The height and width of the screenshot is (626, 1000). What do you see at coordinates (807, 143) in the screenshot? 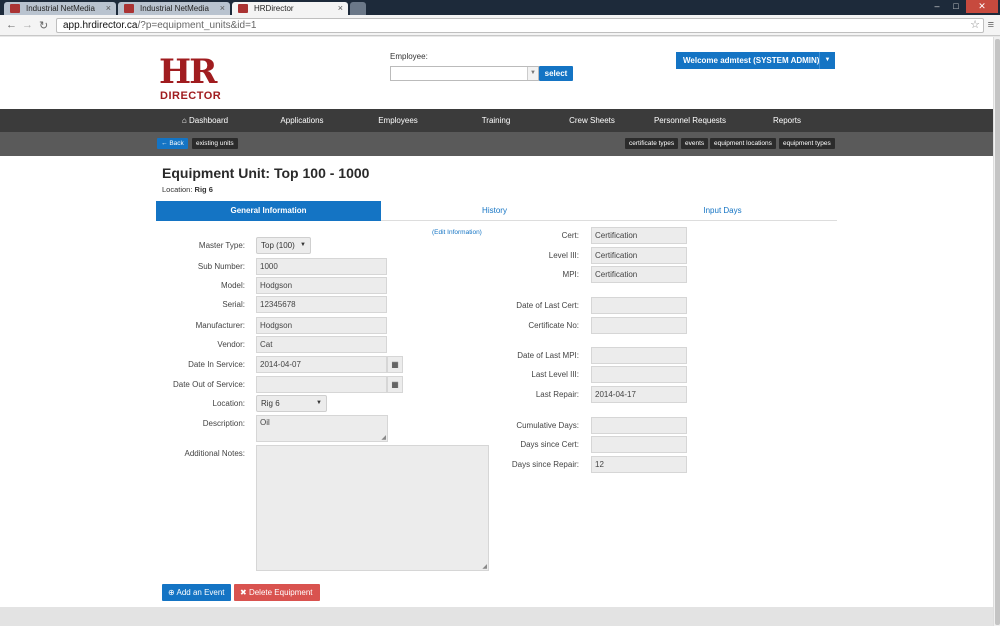
I see `equipment-types-button: equipment types` at bounding box center [807, 143].